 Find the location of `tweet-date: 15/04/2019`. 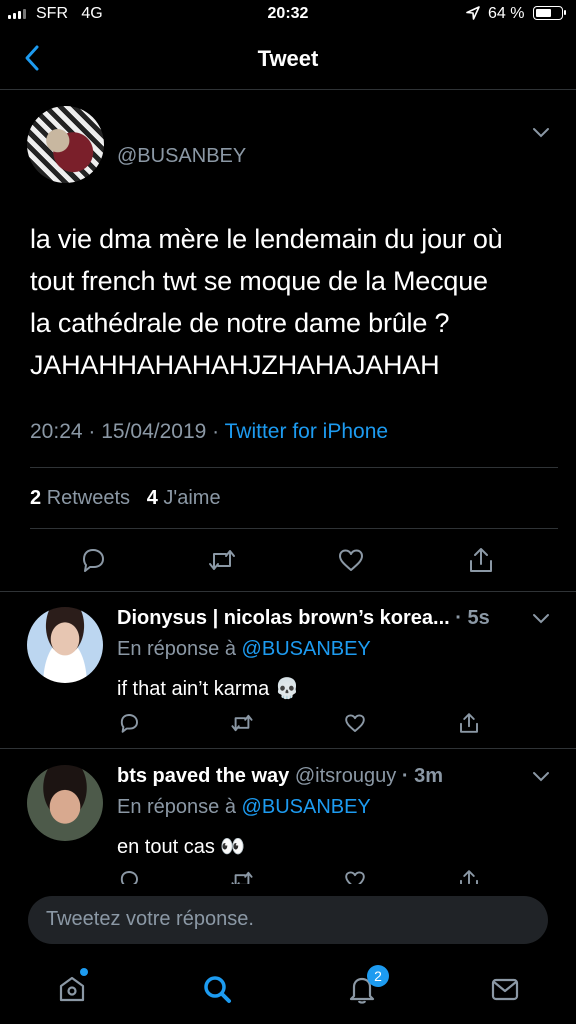

tweet-date: 15/04/2019 is located at coordinates (154, 431).